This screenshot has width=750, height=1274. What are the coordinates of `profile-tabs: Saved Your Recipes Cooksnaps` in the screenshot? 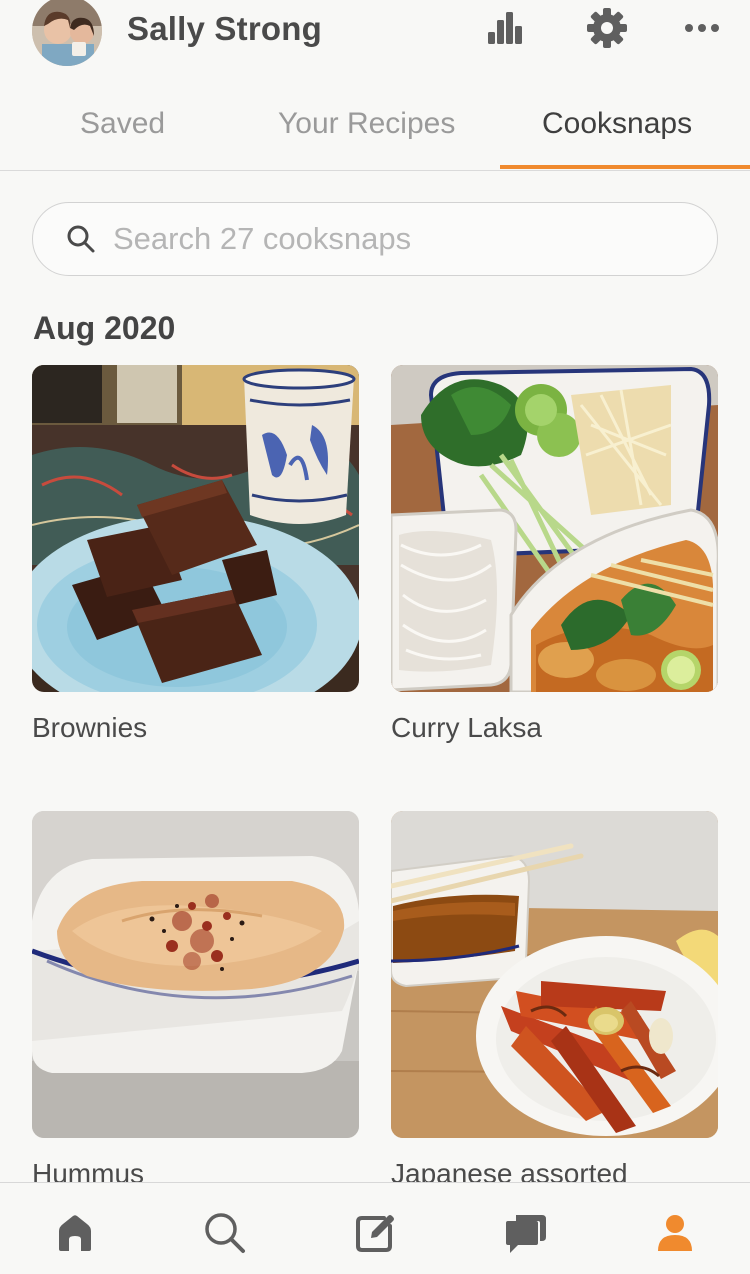 It's located at (375, 133).